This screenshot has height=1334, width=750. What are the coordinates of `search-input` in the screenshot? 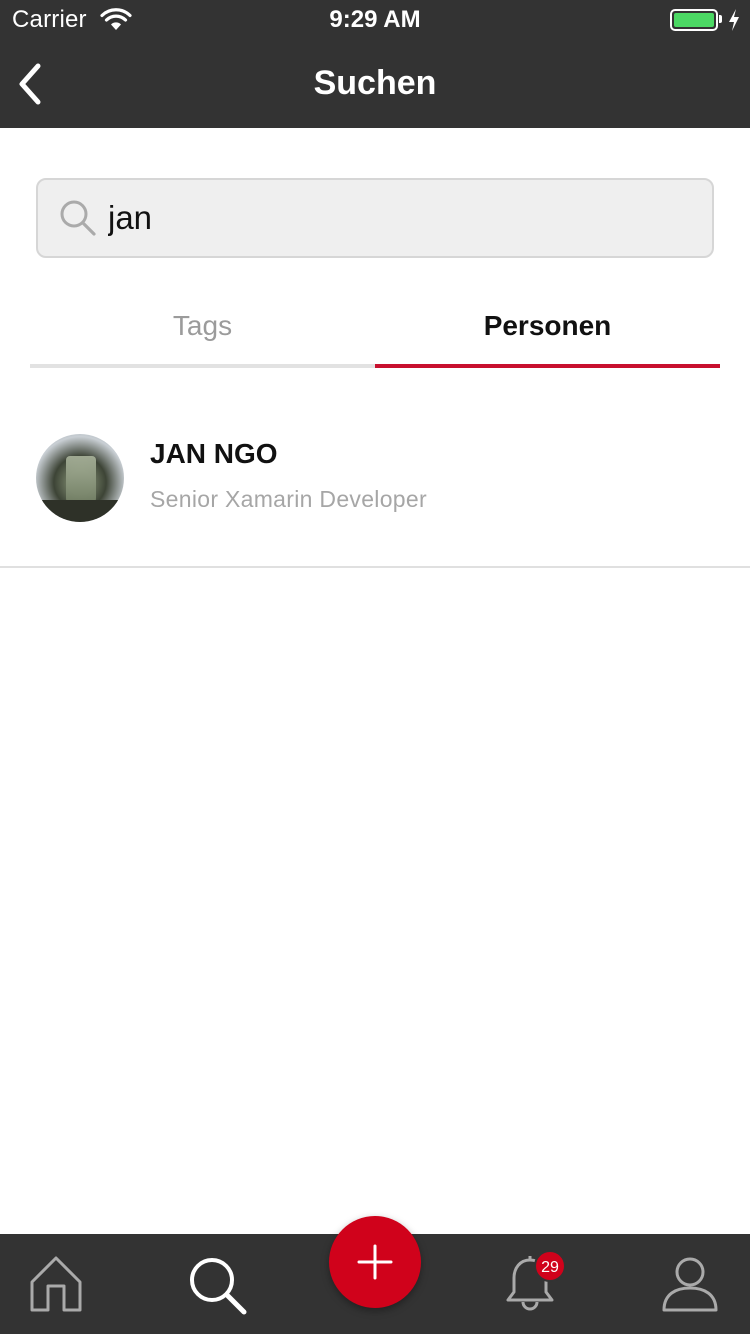 It's located at (403, 218).